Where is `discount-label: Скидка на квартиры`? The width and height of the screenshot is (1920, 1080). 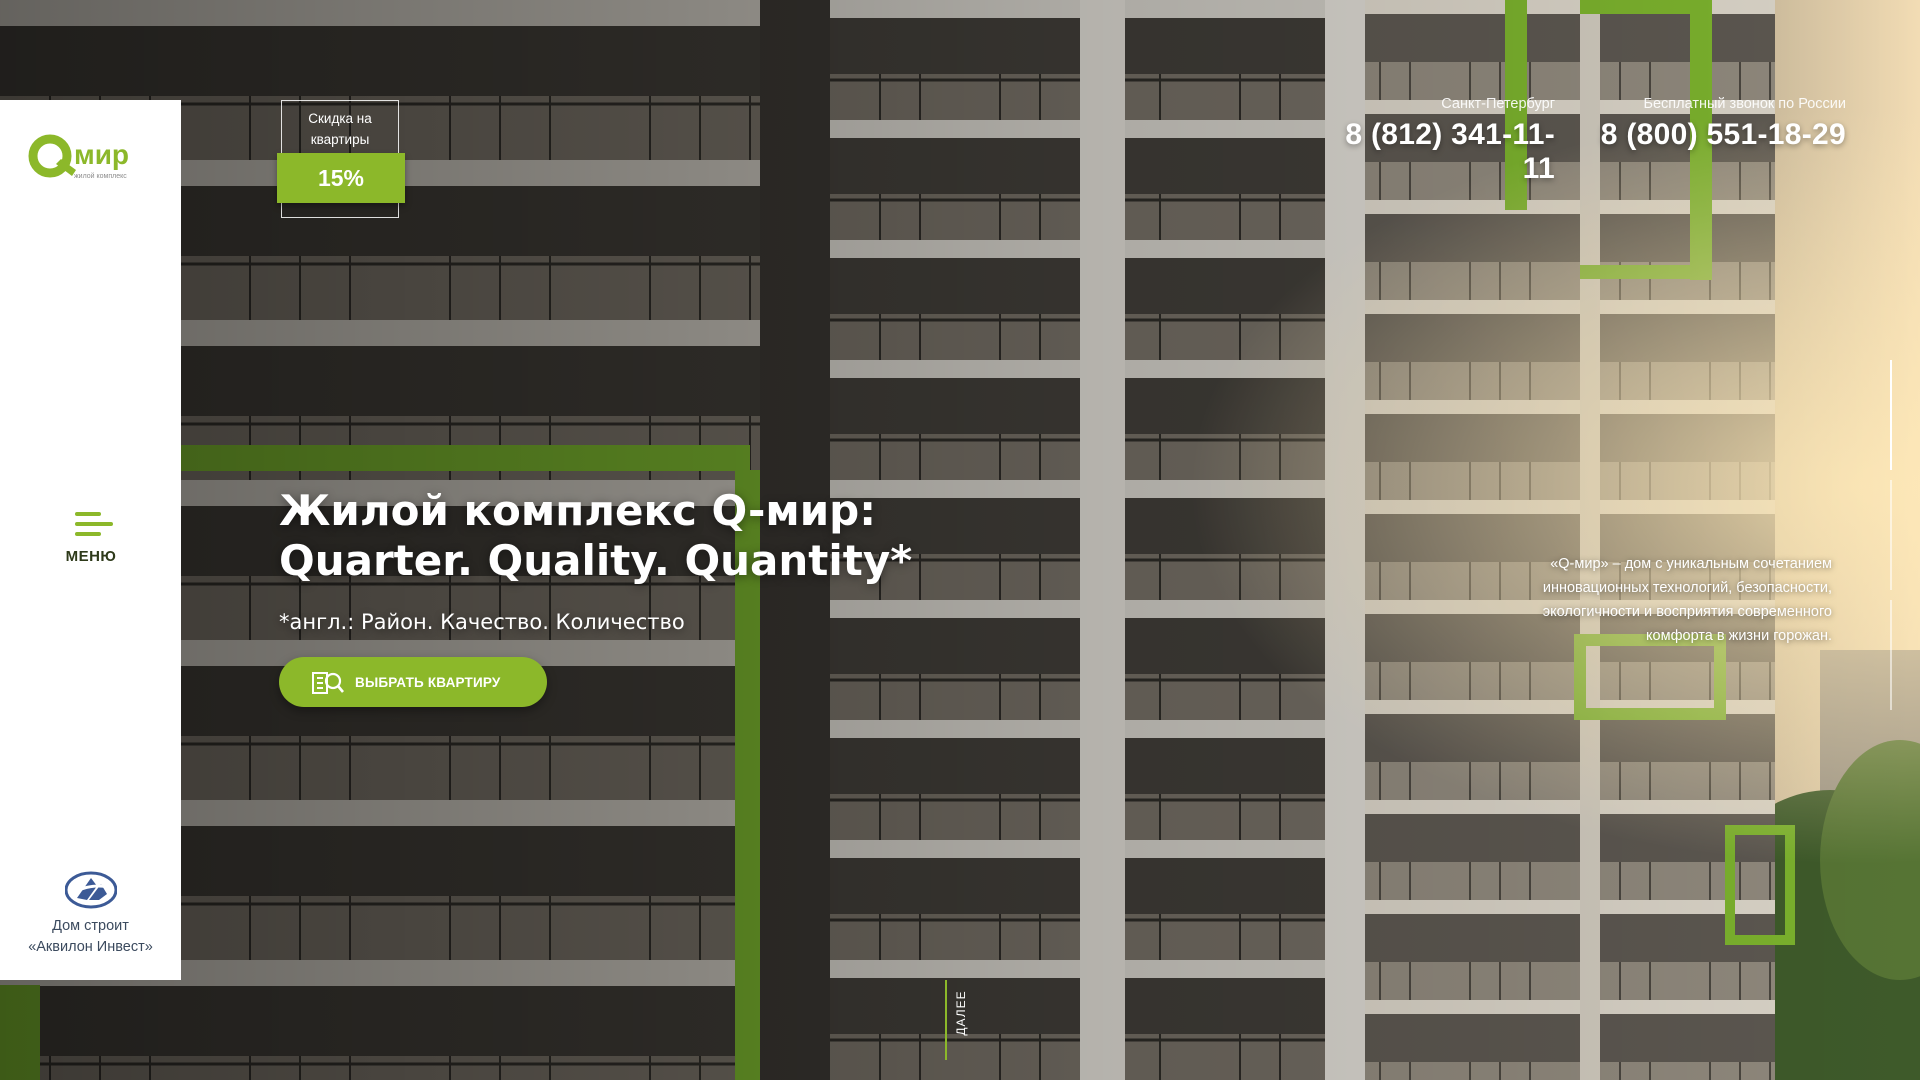
discount-label: Скидка на квартиры is located at coordinates (340, 129).